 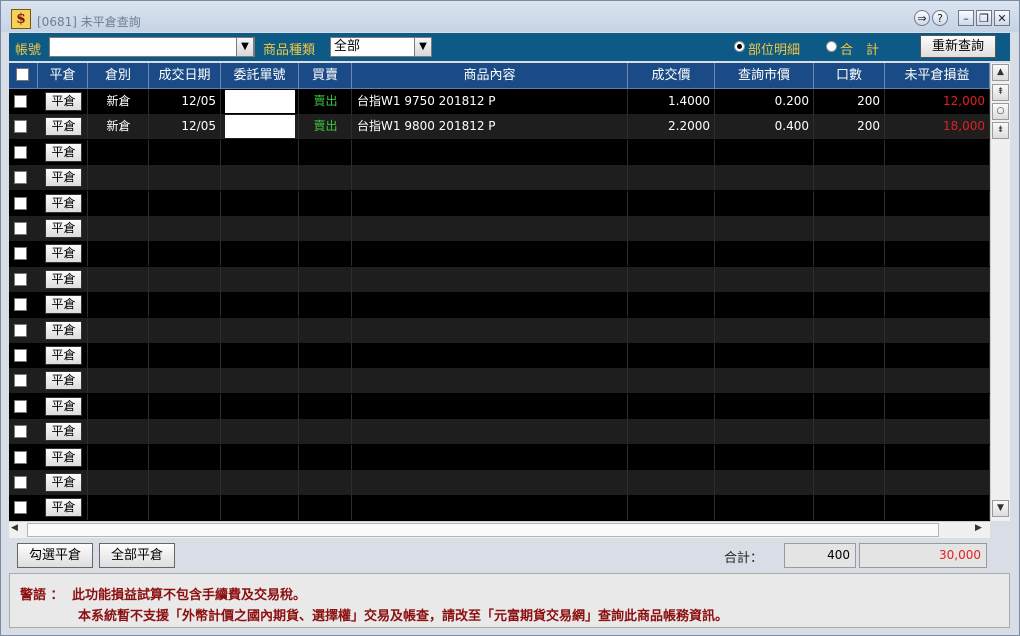 What do you see at coordinates (1002, 18) in the screenshot?
I see `close-window-button: ✕` at bounding box center [1002, 18].